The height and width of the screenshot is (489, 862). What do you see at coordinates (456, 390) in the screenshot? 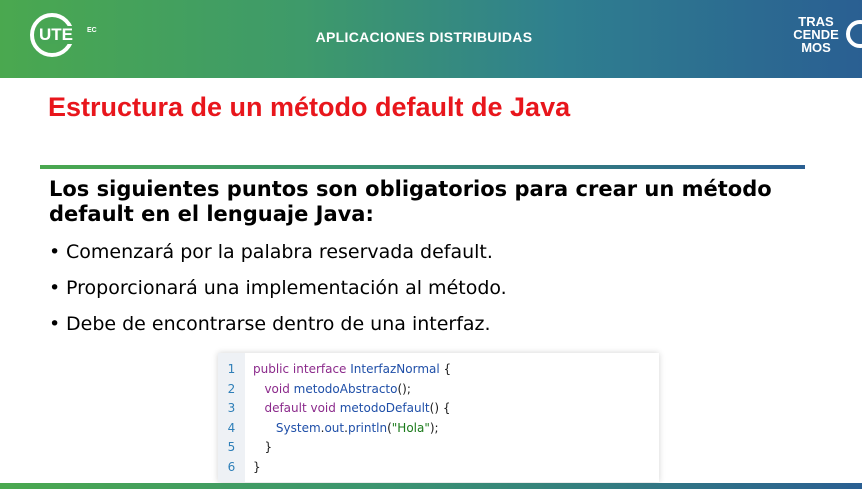
I see `code-line: void metodoAbstracto();` at bounding box center [456, 390].